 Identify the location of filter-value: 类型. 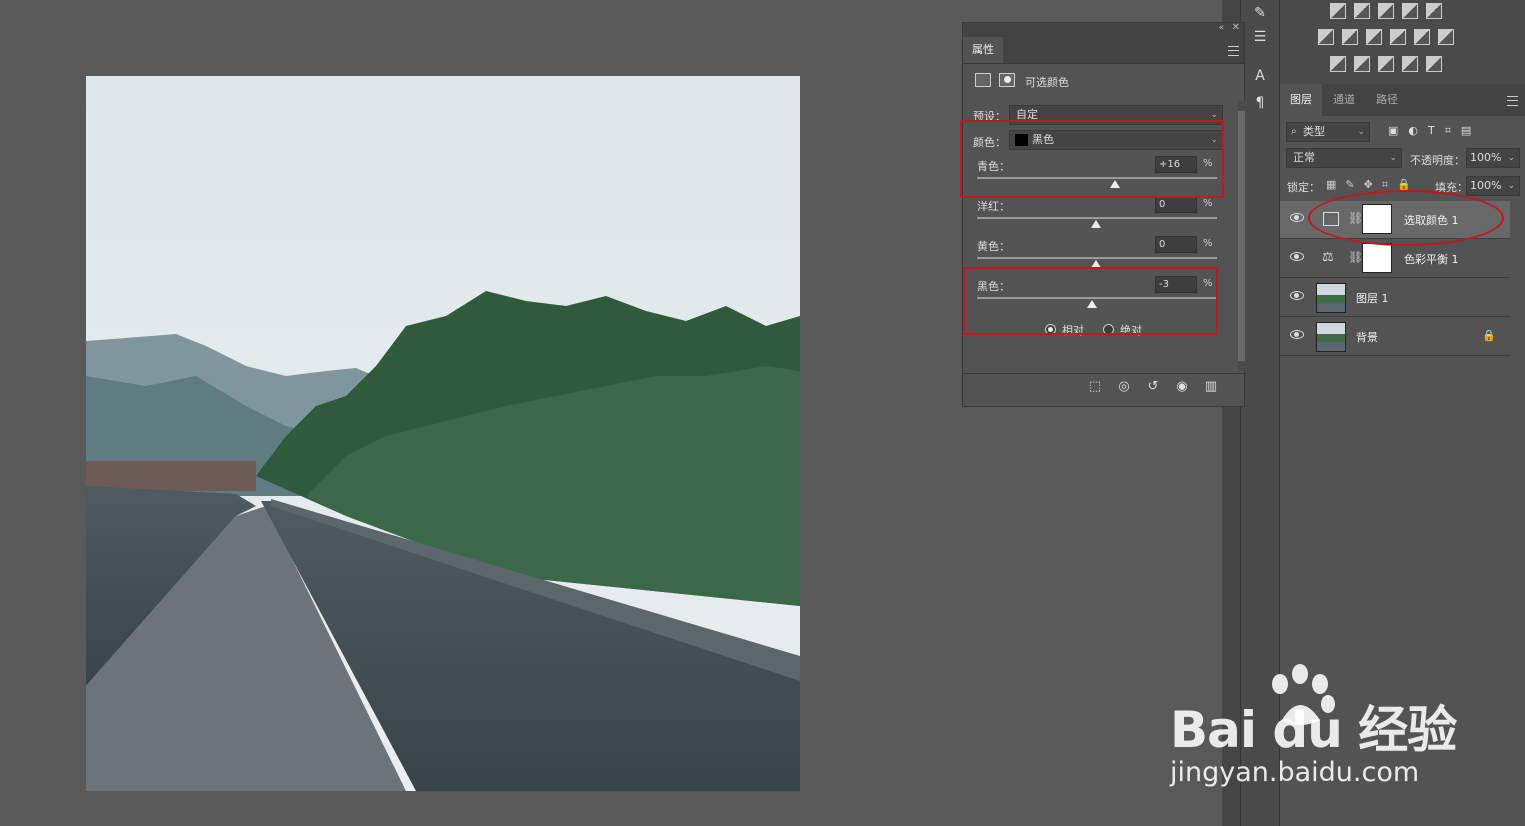
(1314, 131).